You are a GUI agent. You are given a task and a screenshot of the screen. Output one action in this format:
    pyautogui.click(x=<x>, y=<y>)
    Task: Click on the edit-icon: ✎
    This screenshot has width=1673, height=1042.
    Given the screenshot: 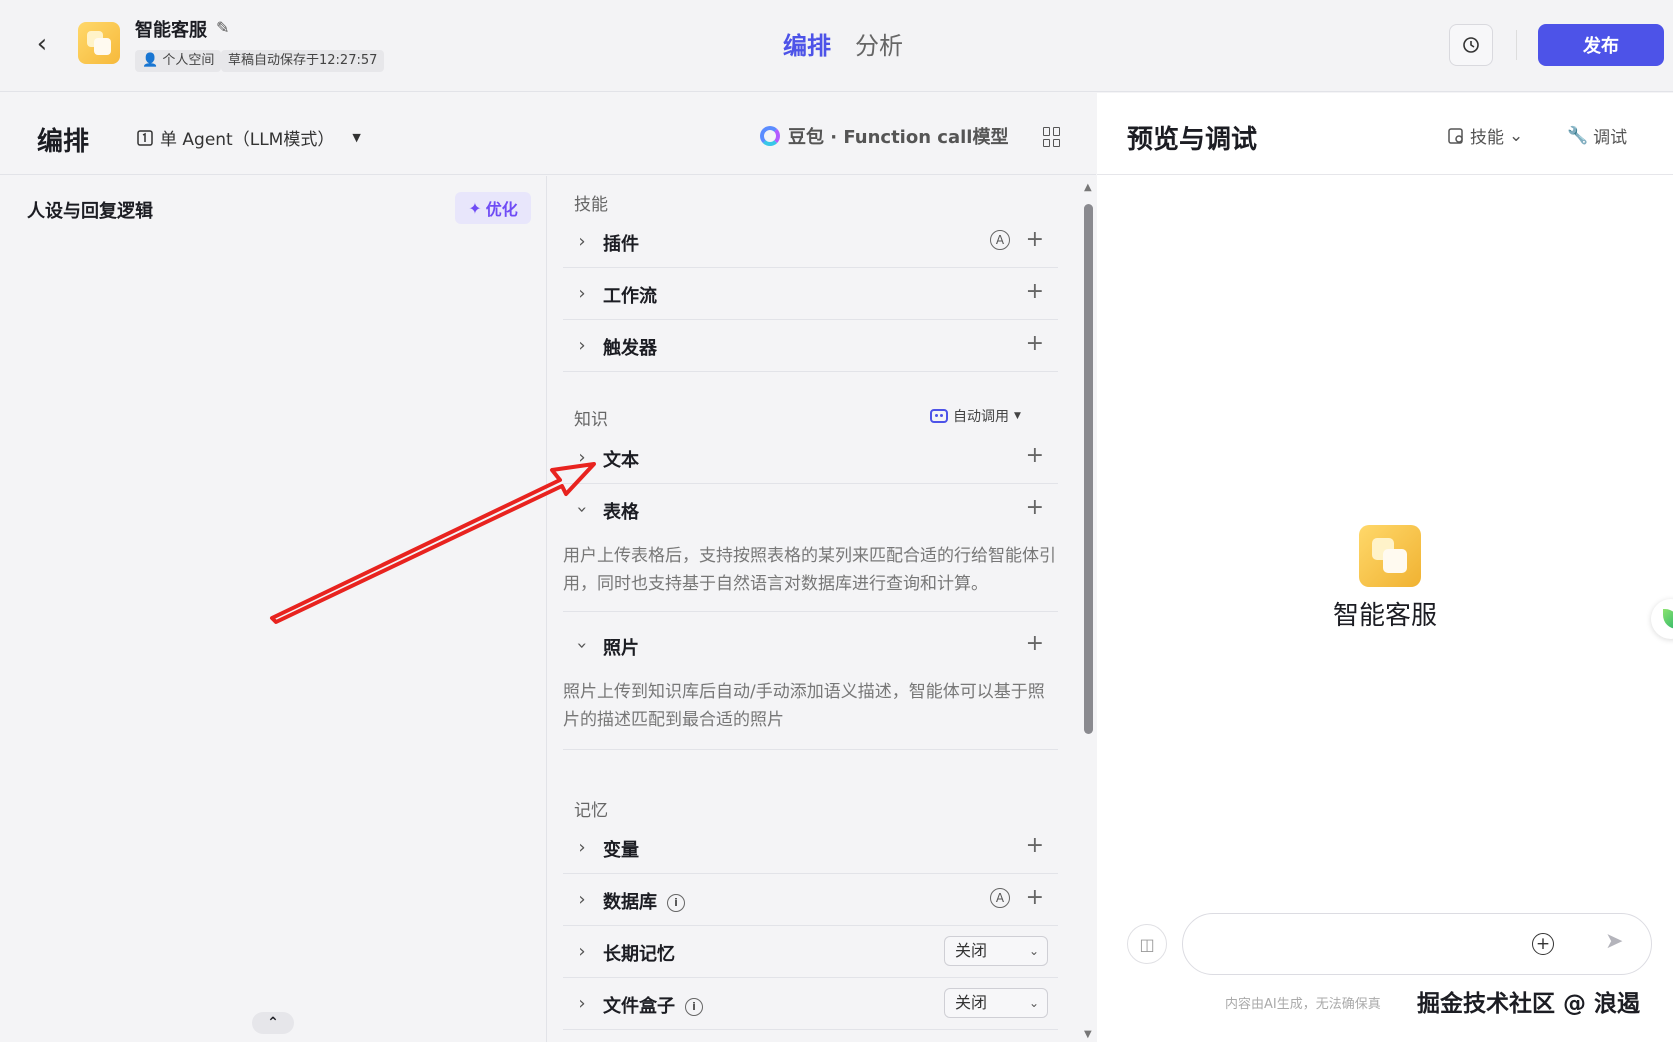 What is the action you would take?
    pyautogui.click(x=222, y=27)
    